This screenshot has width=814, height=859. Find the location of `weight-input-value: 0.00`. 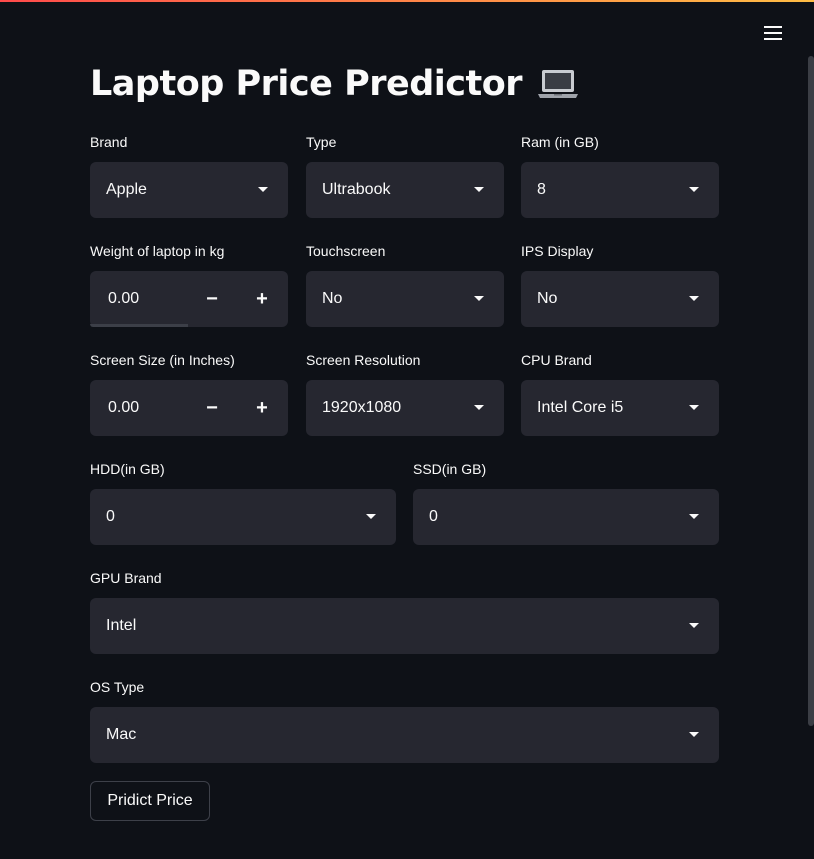

weight-input-value: 0.00 is located at coordinates (123, 299).